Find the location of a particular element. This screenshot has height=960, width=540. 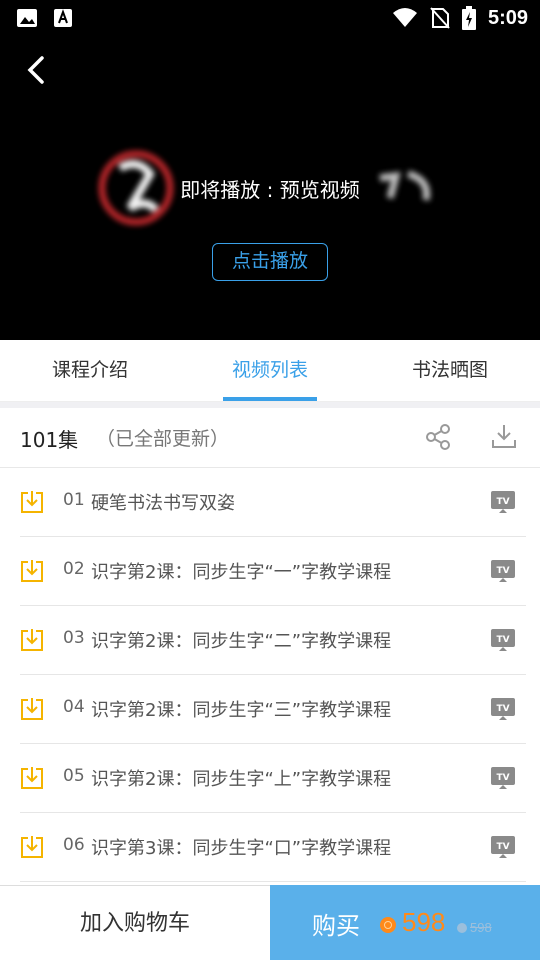

text-a-icon is located at coordinates (63, 18).